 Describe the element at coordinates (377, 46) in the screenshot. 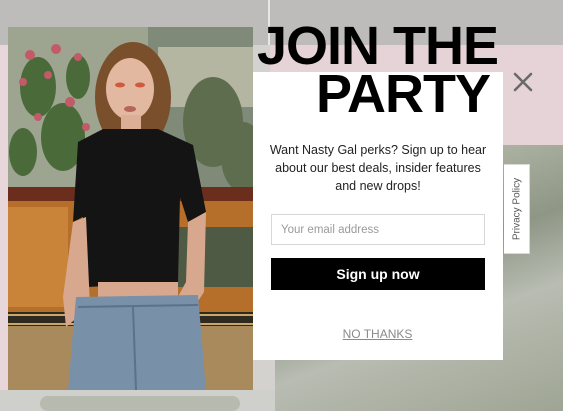

I see `headline-line-1: JOIN THE` at that location.